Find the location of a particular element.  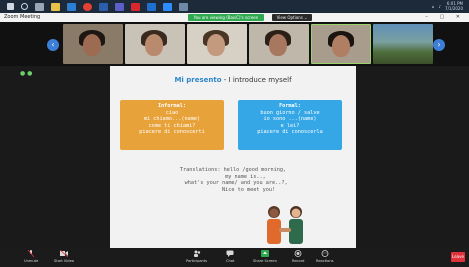

gallery-prev-button: ‹ is located at coordinates (53, 45).